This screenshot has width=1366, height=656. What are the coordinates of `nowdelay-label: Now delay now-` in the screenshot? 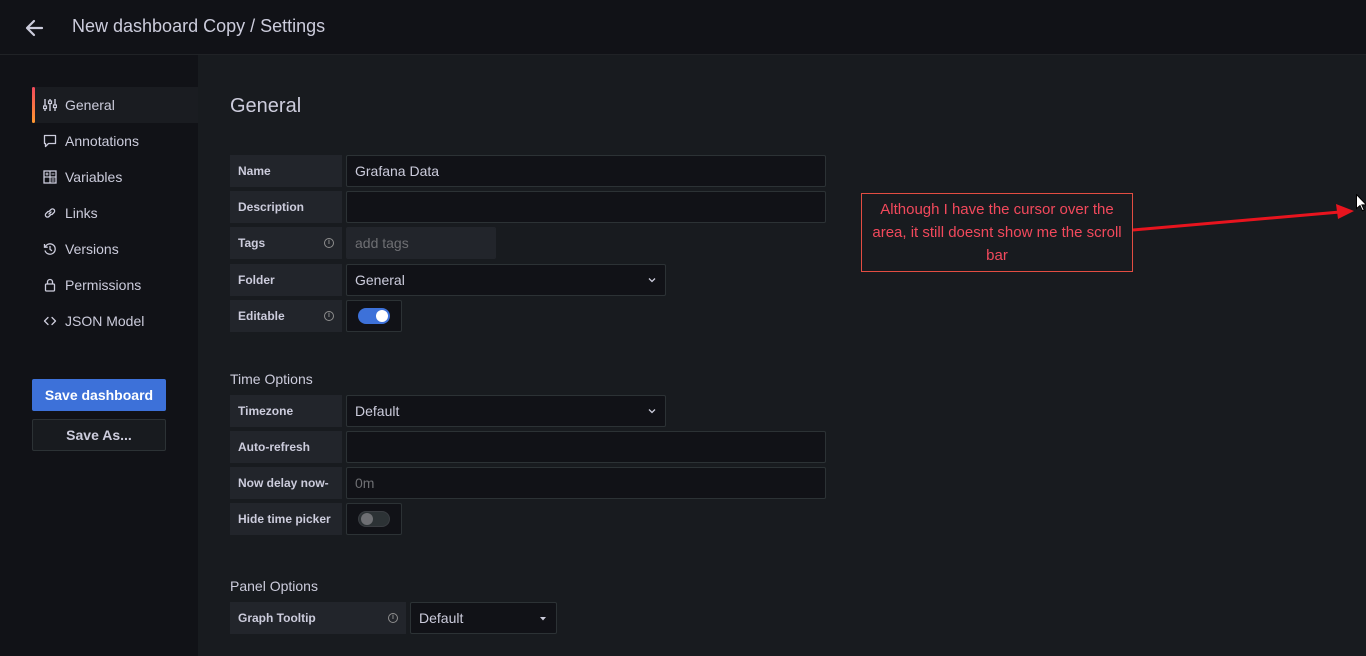 It's located at (286, 483).